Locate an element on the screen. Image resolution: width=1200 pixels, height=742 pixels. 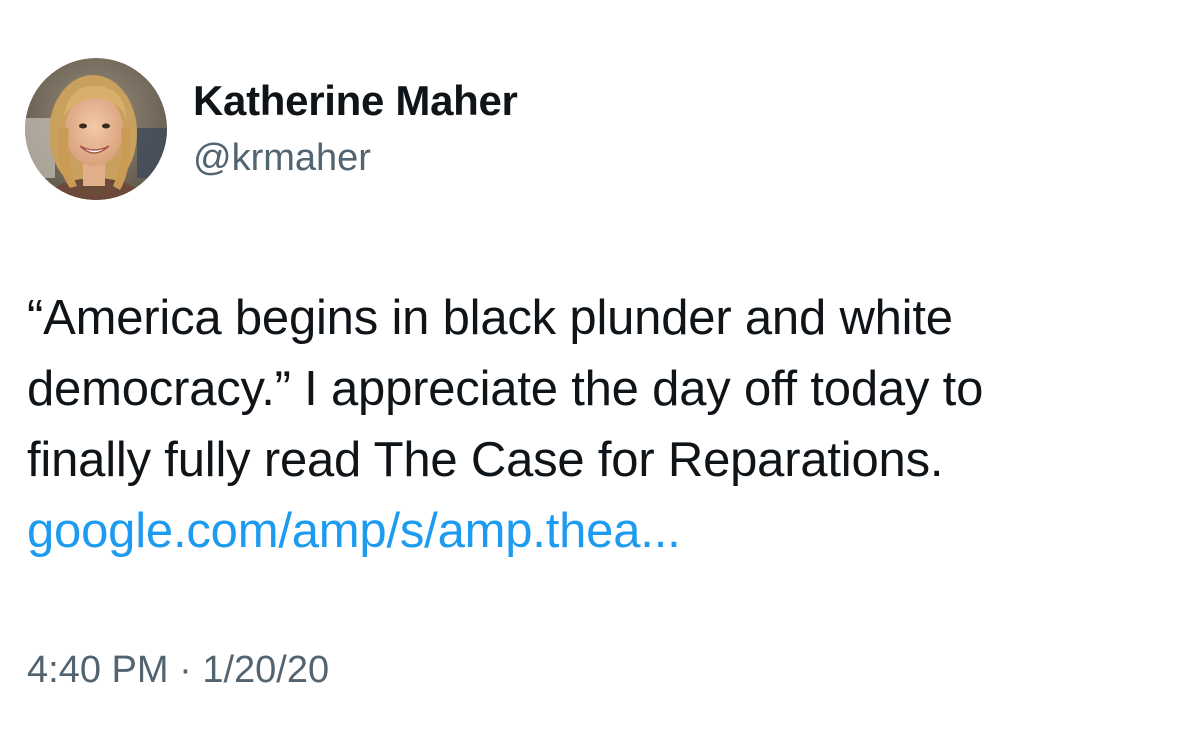
tweet-timestamp: 4:40 PM · 1/20/20 is located at coordinates (178, 670).